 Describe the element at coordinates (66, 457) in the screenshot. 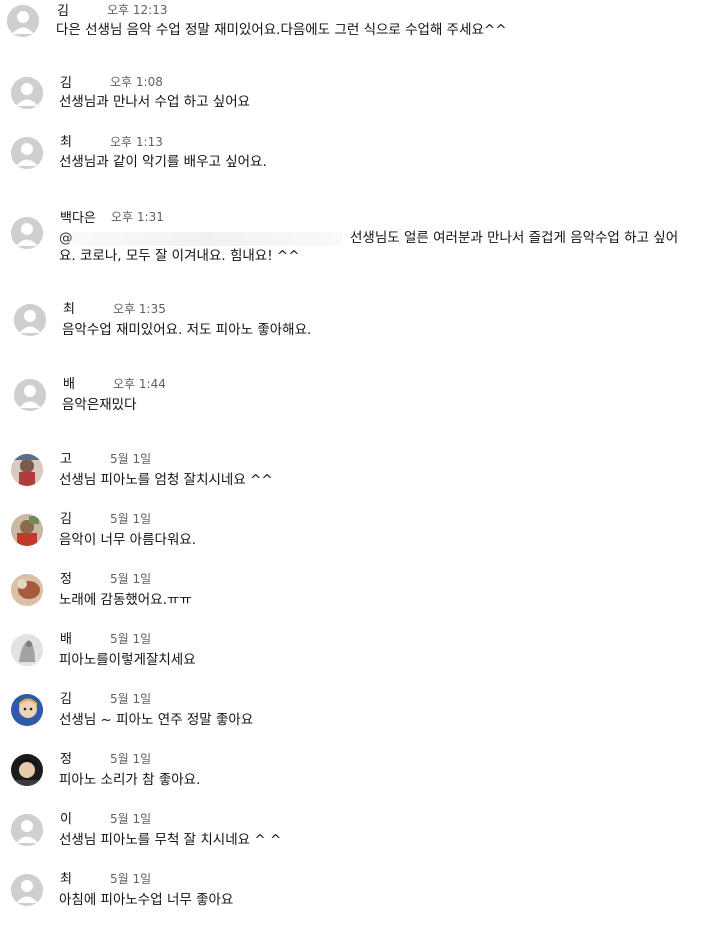

I see `comment-author: 고` at that location.